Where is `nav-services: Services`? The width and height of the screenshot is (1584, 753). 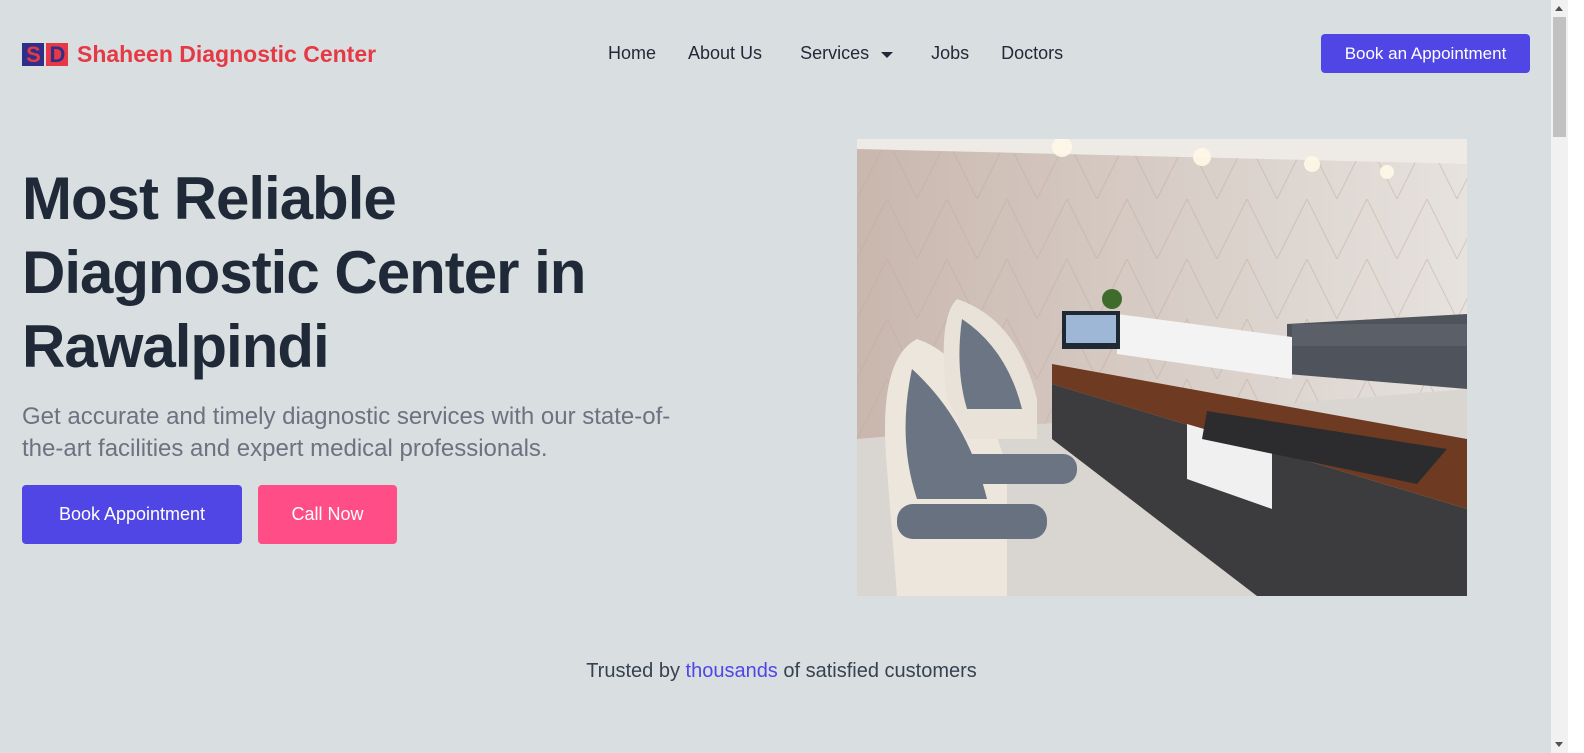
nav-services: Services is located at coordinates (847, 53).